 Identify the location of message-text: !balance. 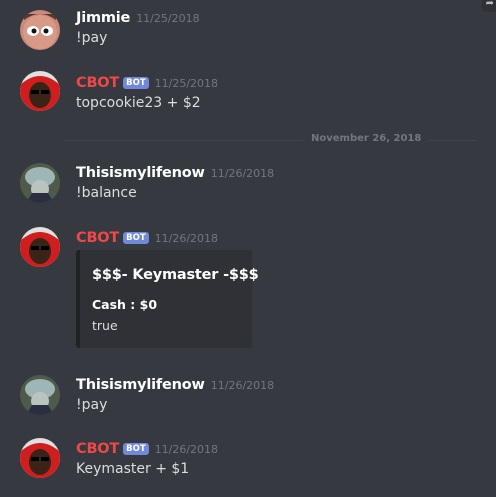
(106, 193).